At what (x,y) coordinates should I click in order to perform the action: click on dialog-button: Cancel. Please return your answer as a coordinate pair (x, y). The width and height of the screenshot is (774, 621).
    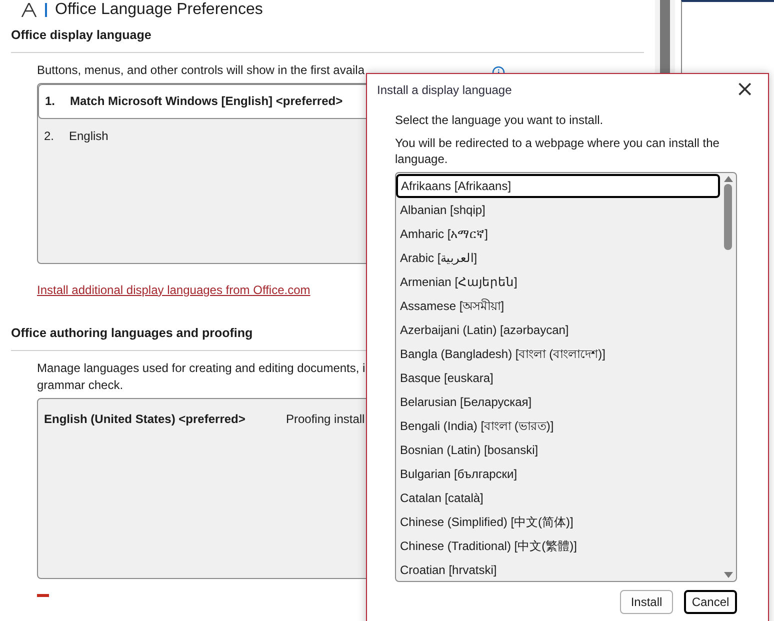
    Looking at the image, I should click on (710, 602).